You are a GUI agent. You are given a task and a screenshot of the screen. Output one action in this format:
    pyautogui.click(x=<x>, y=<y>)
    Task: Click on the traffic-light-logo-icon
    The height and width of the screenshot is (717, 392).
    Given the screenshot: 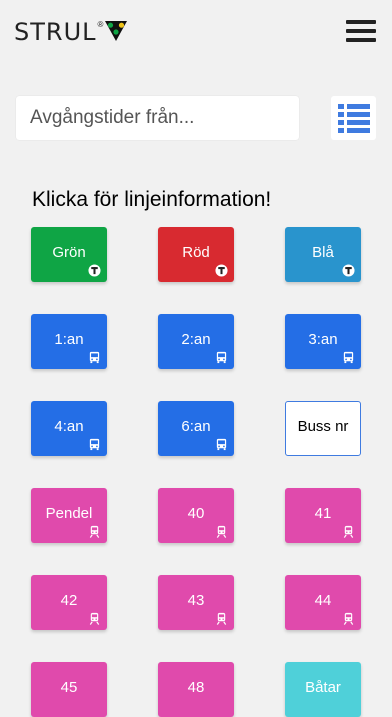 What is the action you would take?
    pyautogui.click(x=116, y=31)
    